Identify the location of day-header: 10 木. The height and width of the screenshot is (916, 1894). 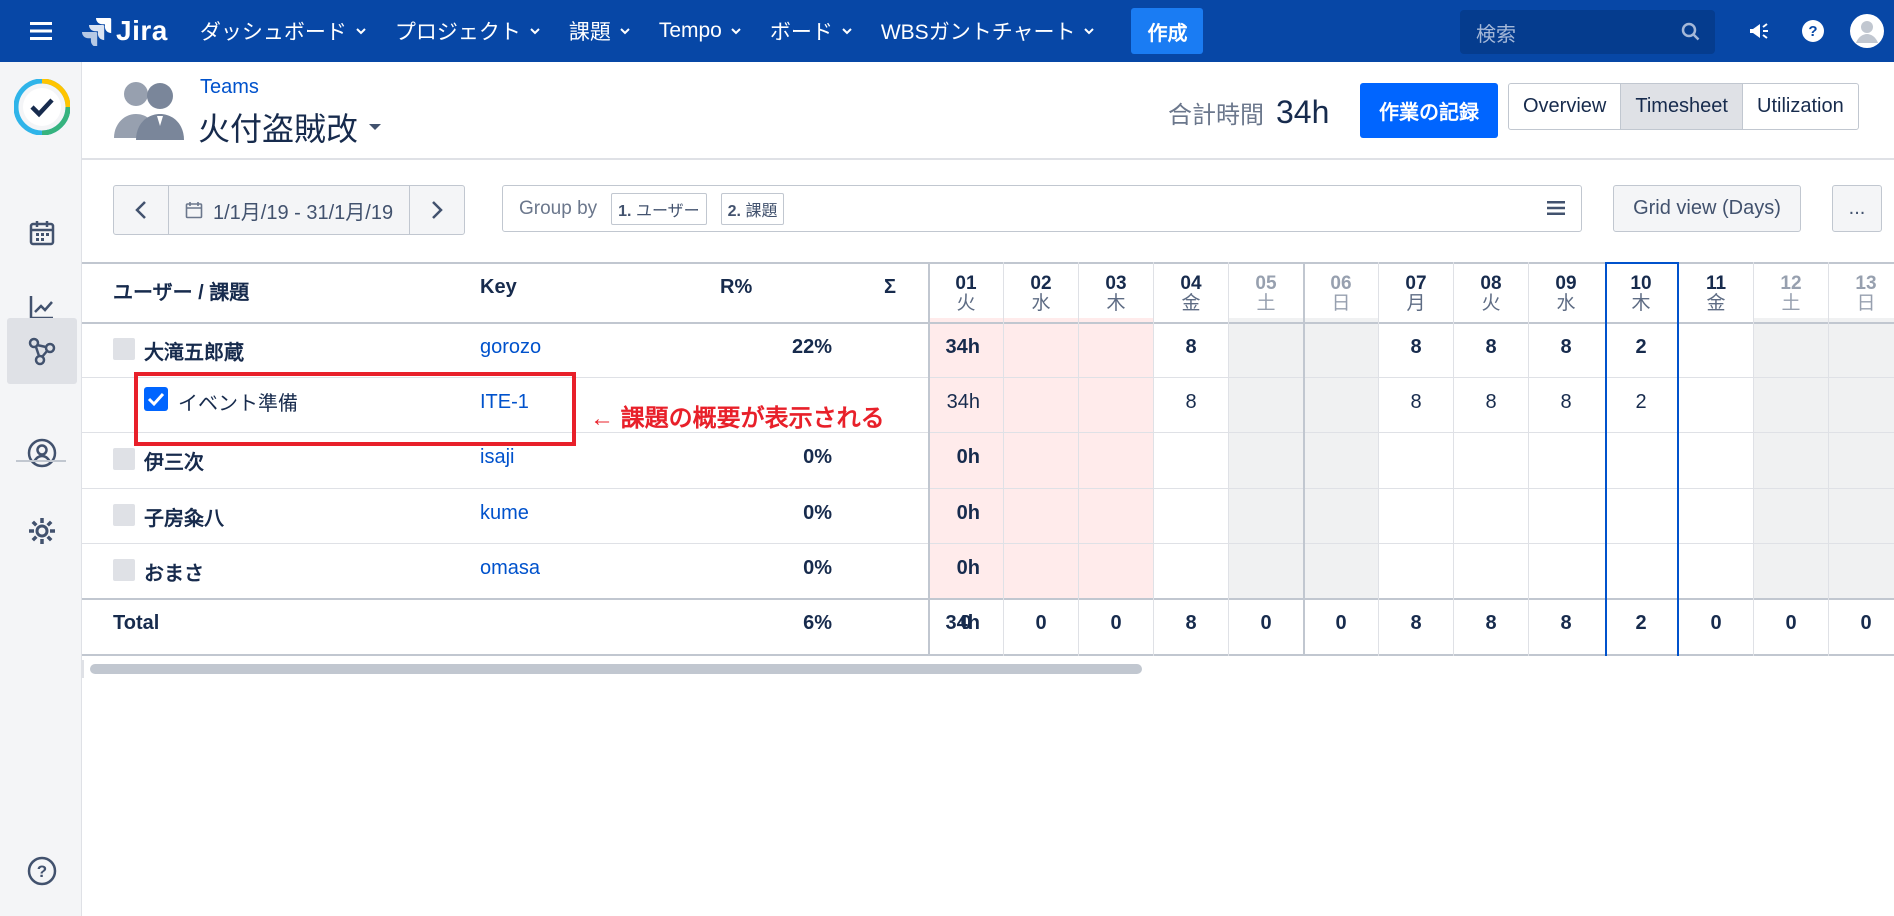
(1641, 294).